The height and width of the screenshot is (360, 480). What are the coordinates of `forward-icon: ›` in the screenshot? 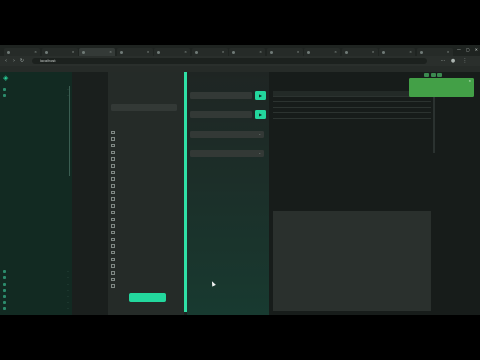 It's located at (14, 61).